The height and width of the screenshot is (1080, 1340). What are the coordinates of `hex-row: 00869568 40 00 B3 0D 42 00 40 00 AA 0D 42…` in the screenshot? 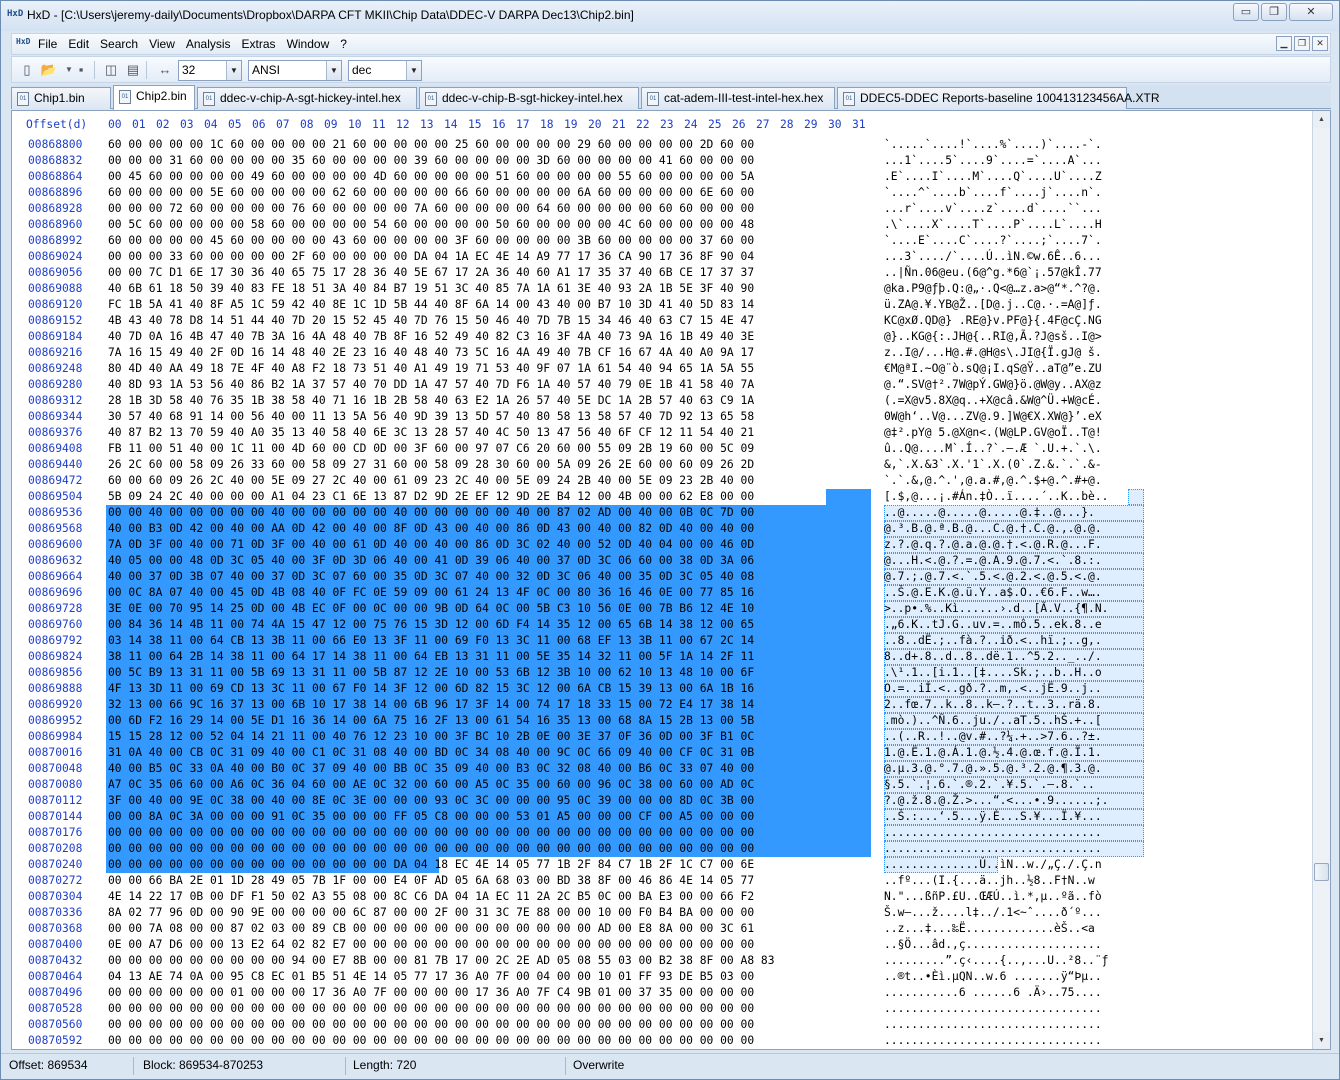 It's located at (662, 529).